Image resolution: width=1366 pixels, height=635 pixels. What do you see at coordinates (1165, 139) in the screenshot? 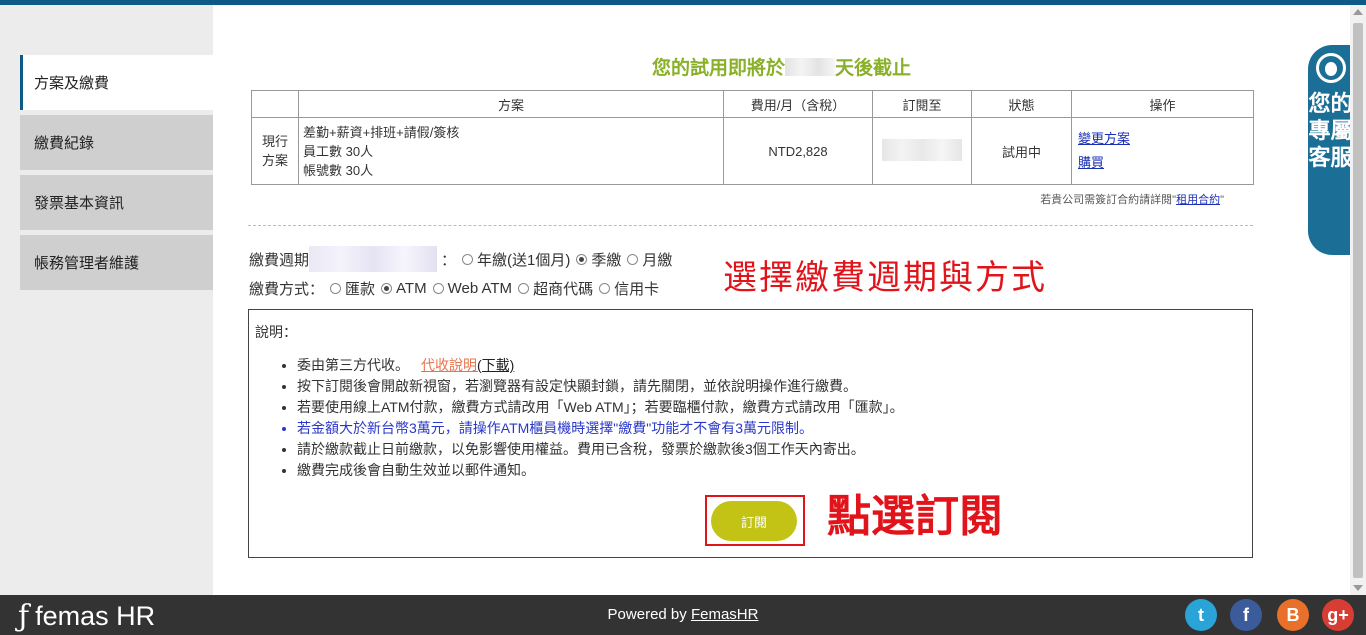
I see `change-plan-link: 變更方案` at bounding box center [1165, 139].